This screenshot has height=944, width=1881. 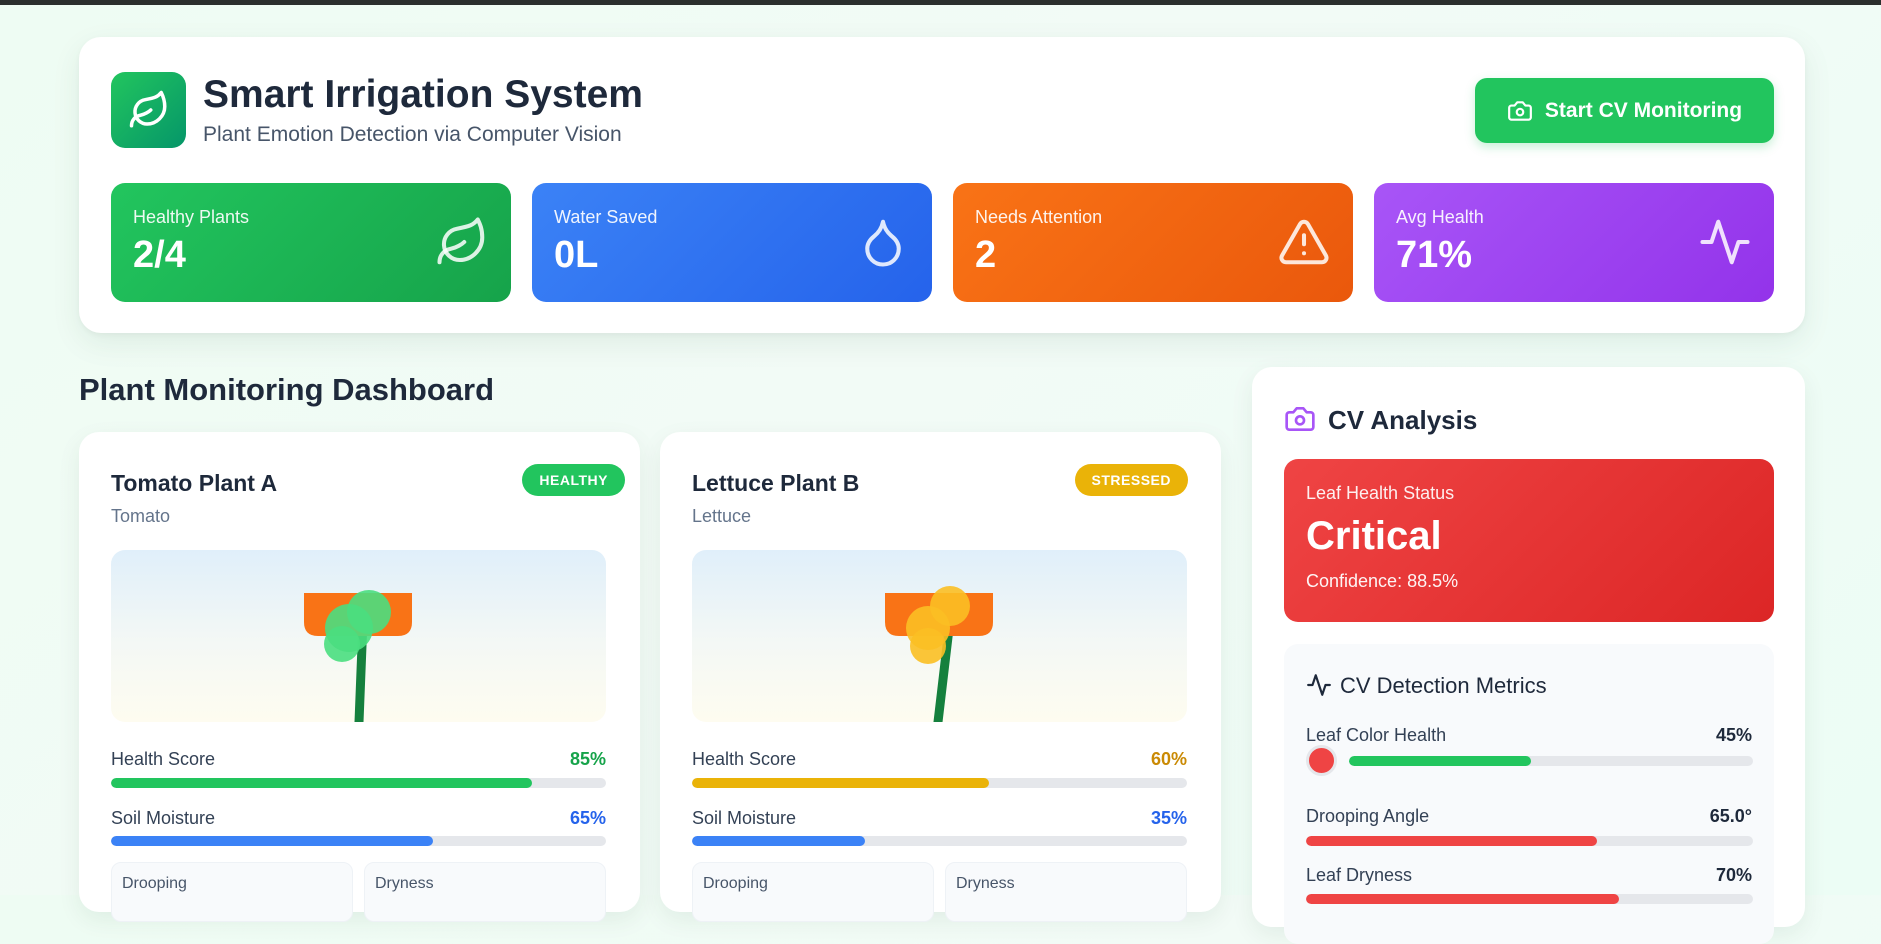 What do you see at coordinates (587, 759) in the screenshot?
I see `health-score-value: 85%` at bounding box center [587, 759].